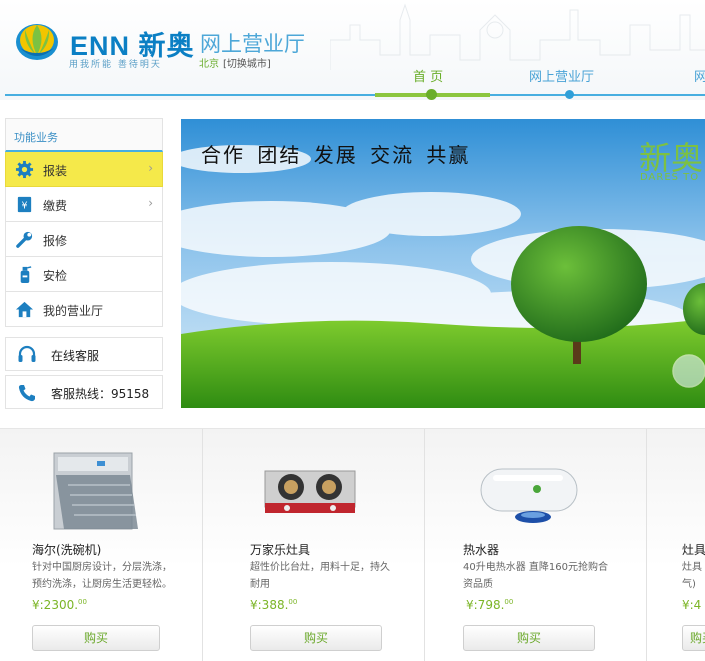 The image size is (705, 661). Describe the element at coordinates (670, 177) in the screenshot. I see `banner-subtitle: DARES TO` at that location.